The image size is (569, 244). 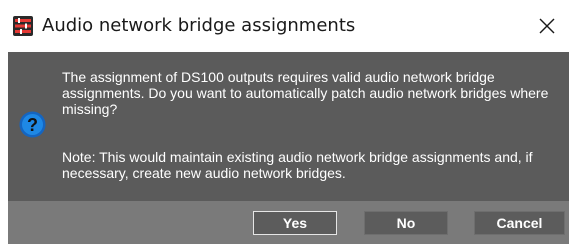 What do you see at coordinates (519, 223) in the screenshot?
I see `cancel-button: Cancel` at bounding box center [519, 223].